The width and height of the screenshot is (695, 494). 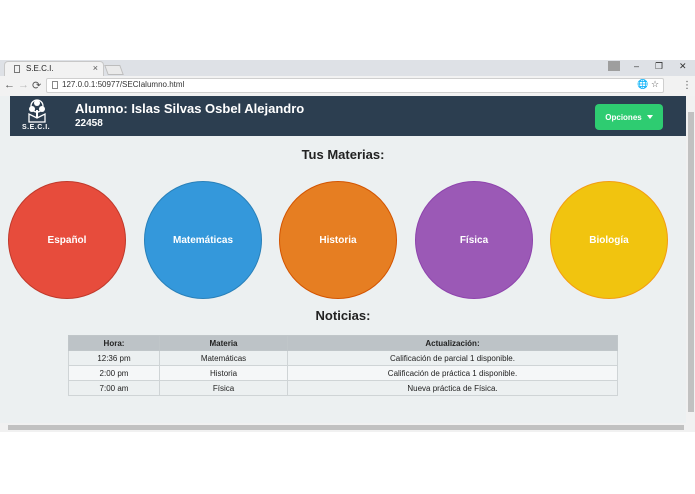 I want to click on vertical-scroll-thumb, so click(x=691, y=262).